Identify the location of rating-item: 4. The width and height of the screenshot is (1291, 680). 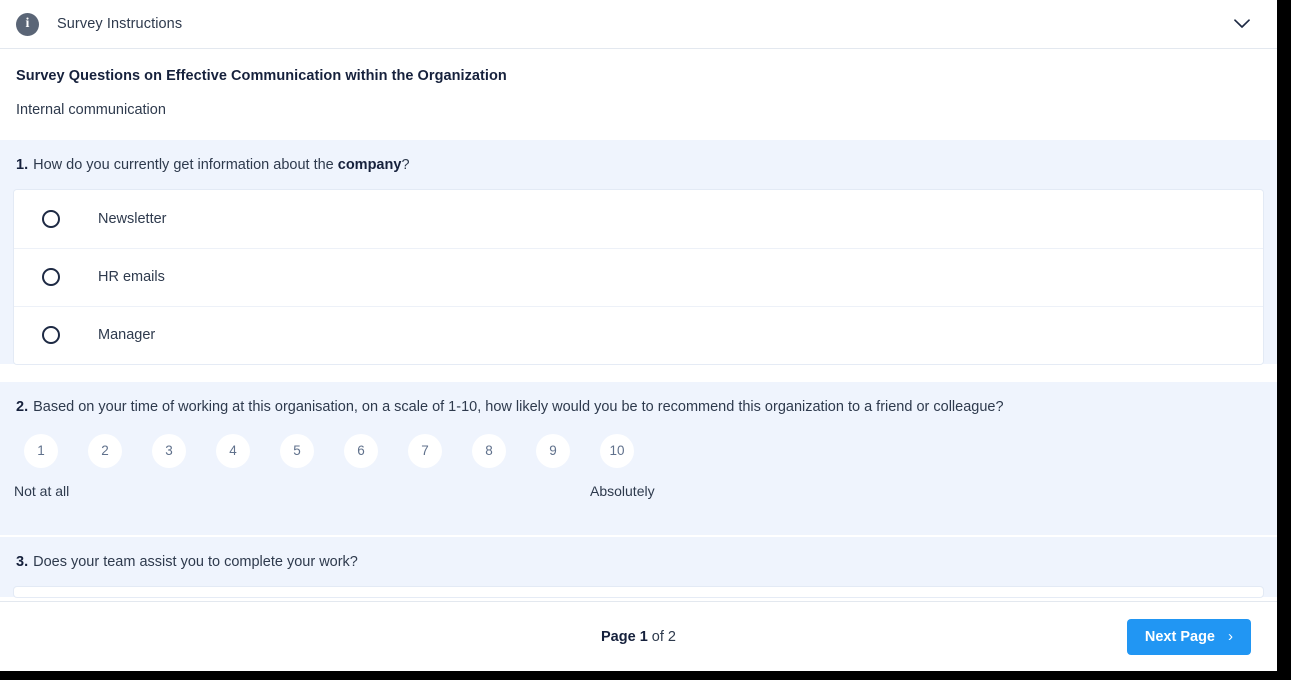
(233, 450).